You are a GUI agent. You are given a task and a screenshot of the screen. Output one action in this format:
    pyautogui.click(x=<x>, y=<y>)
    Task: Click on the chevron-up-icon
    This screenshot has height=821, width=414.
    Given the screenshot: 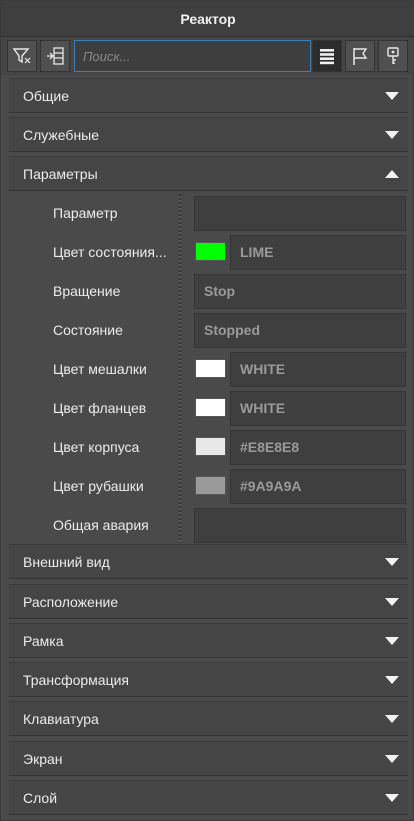 What is the action you would take?
    pyautogui.click(x=392, y=174)
    